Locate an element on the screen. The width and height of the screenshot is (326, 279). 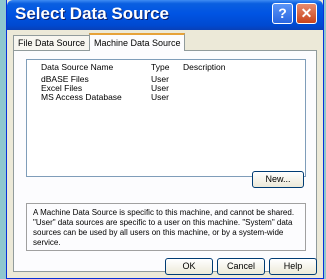
title-bar: Select Data Source ? ✕ is located at coordinates (165, 15).